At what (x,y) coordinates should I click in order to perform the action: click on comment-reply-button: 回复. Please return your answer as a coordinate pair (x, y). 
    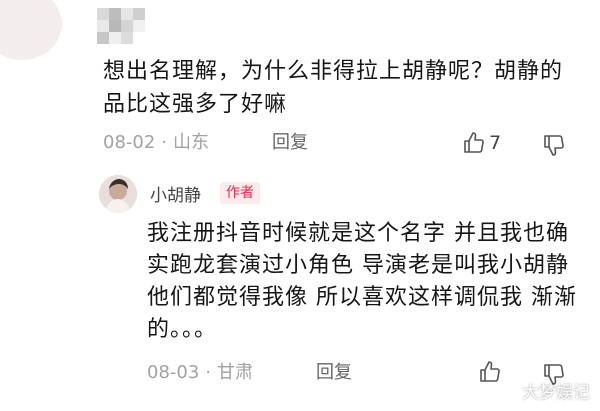
    Looking at the image, I should click on (290, 143).